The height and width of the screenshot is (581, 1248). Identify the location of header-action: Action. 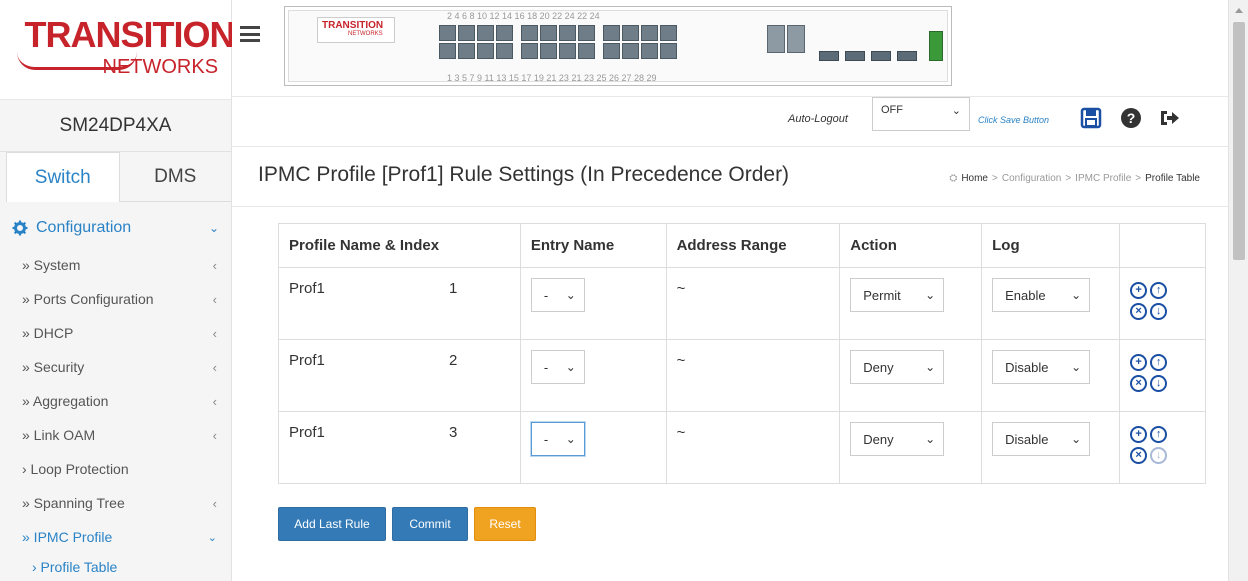
(911, 245).